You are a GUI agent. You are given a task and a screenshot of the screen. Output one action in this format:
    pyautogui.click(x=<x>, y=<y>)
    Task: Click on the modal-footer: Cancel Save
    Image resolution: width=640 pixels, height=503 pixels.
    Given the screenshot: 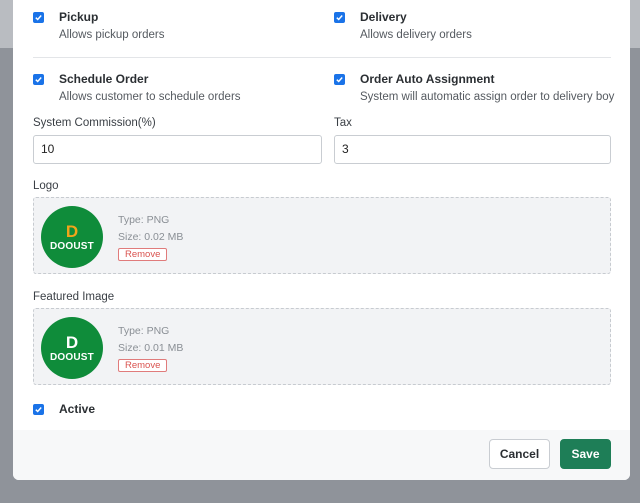 What is the action you would take?
    pyautogui.click(x=321, y=455)
    